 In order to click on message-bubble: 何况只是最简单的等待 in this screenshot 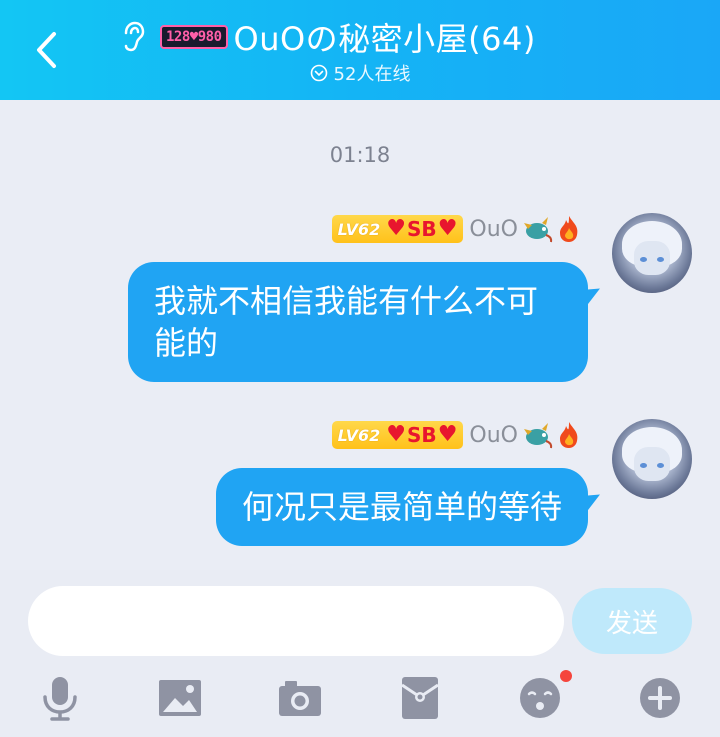, I will do `click(401, 507)`.